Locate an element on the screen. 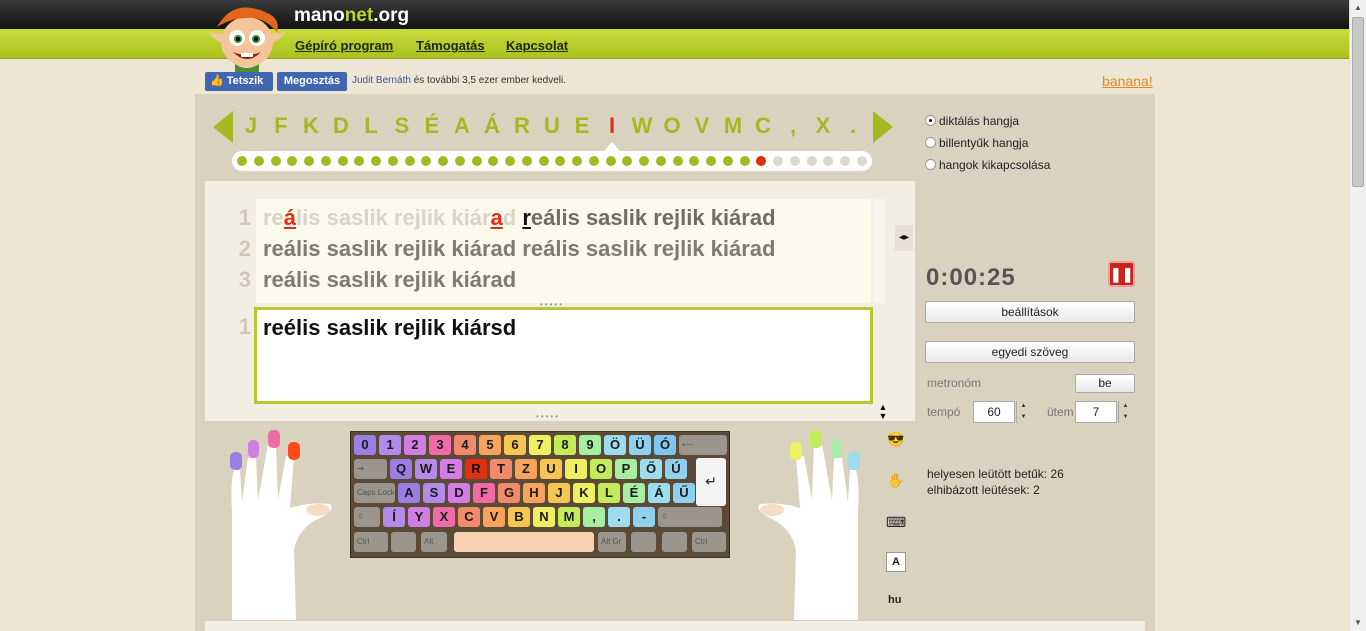 The image size is (1366, 631). keyboard-key: Ő is located at coordinates (651, 469).